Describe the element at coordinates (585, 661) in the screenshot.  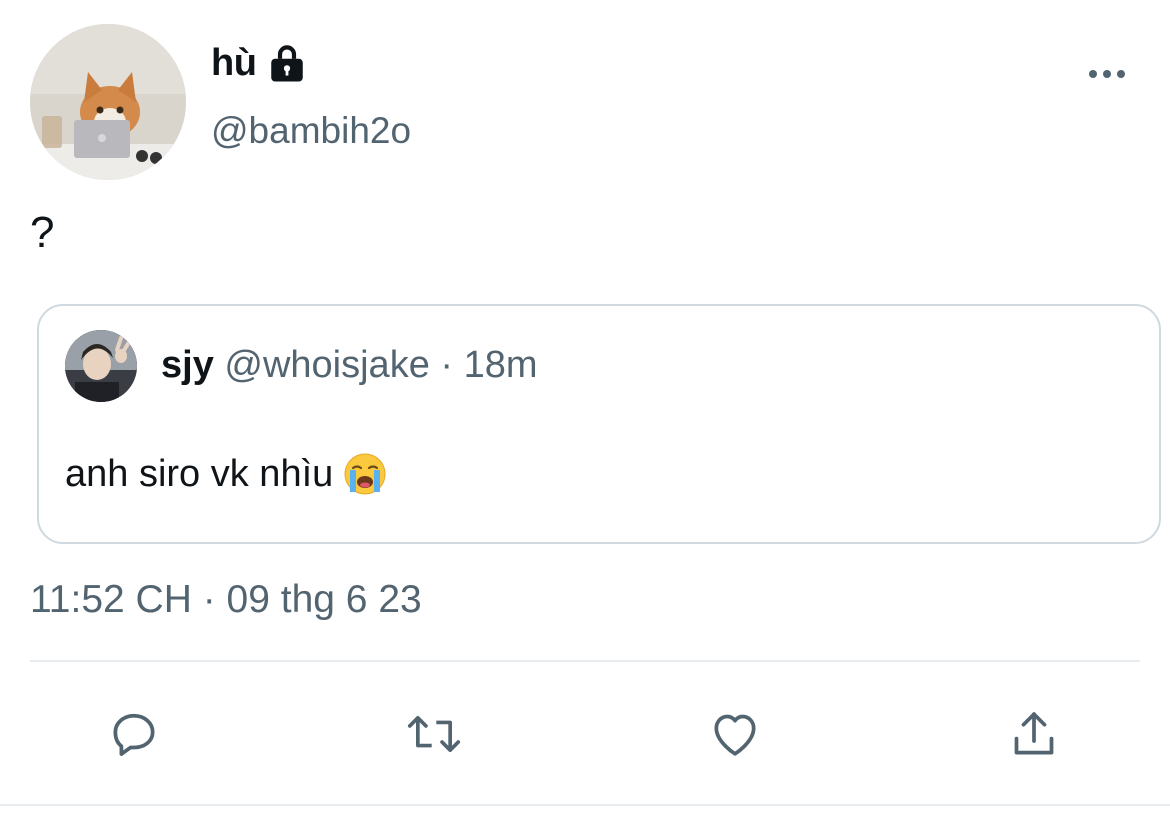
I see `divider` at that location.